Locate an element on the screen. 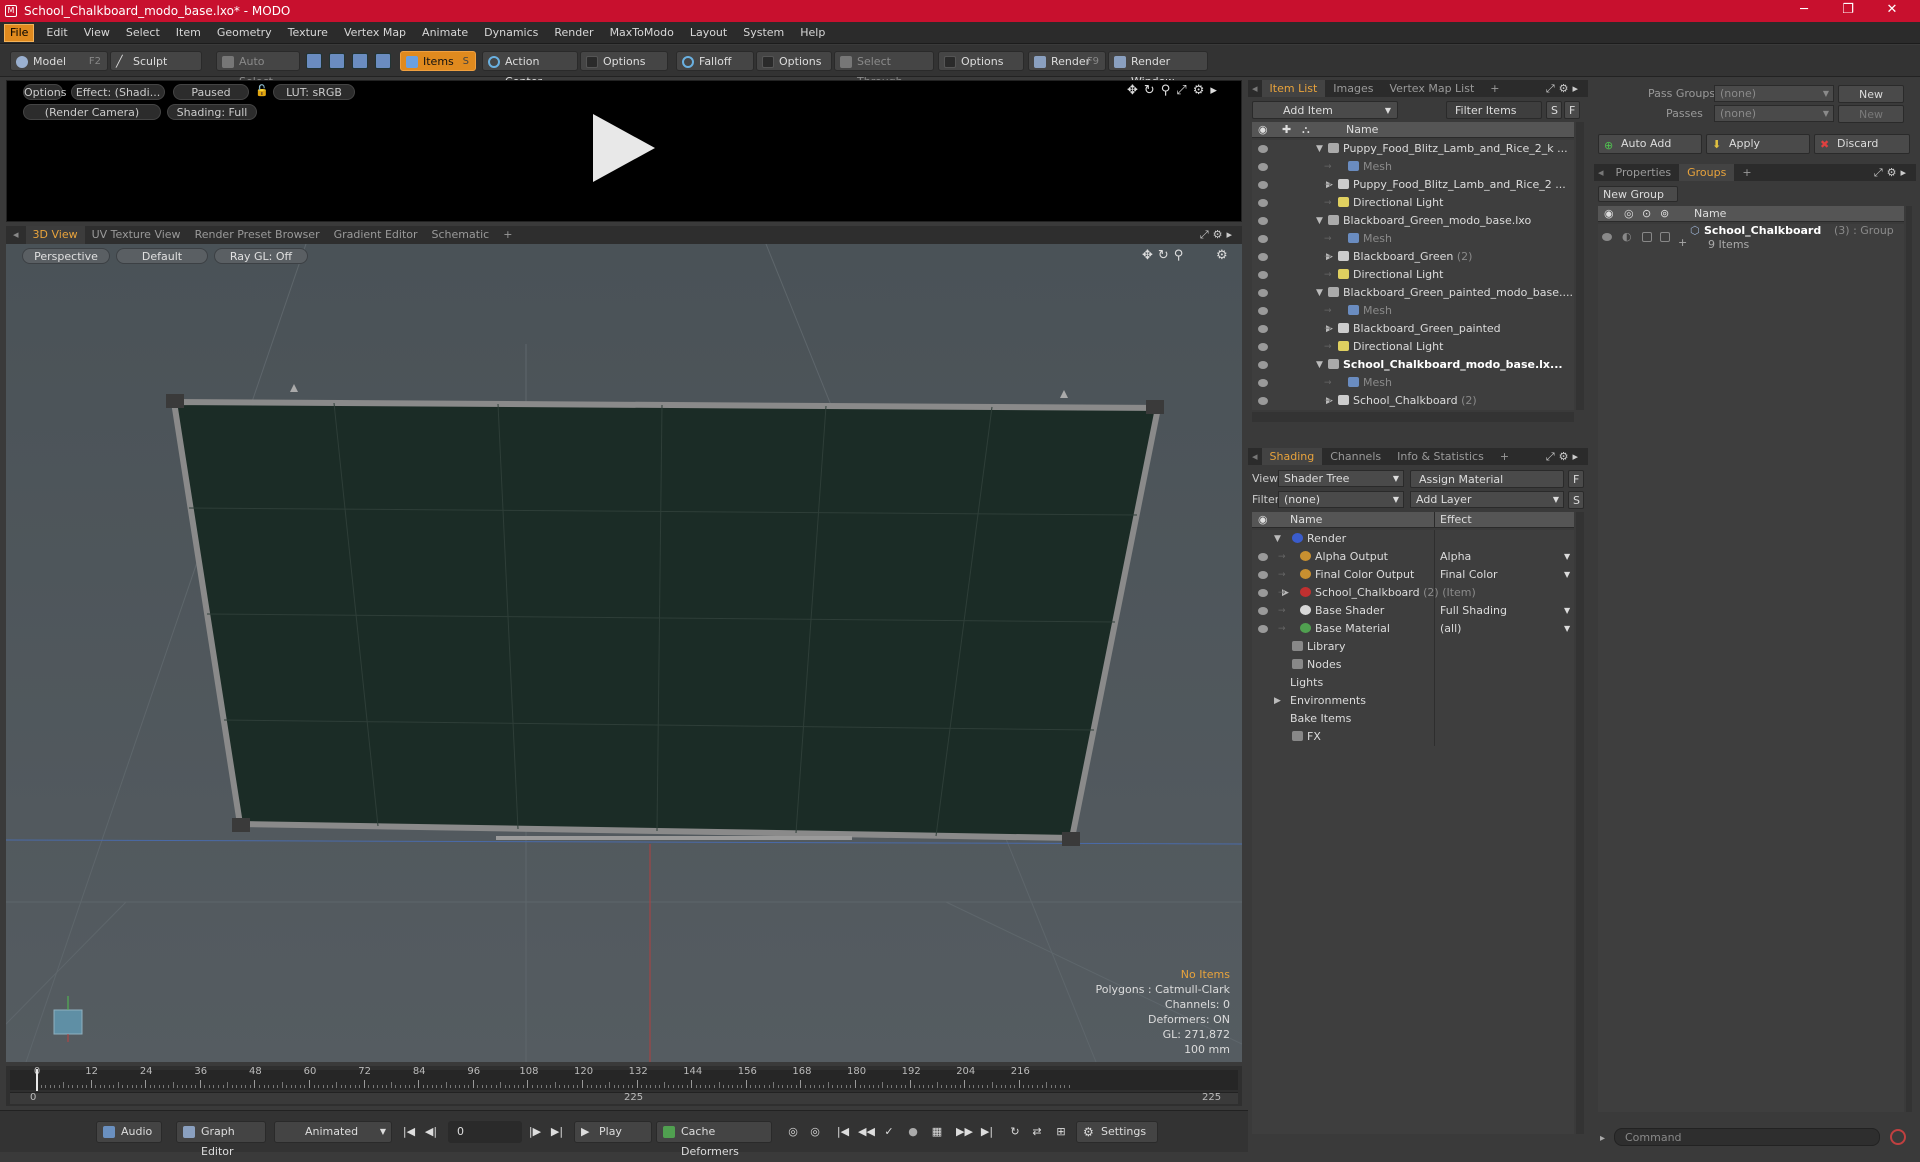 This screenshot has width=1920, height=1162. item-list-row: ▶ → Blackboard_Green (2) is located at coordinates (1413, 257).